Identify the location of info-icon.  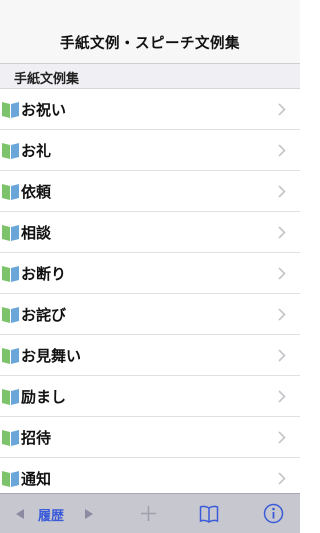
(273, 513).